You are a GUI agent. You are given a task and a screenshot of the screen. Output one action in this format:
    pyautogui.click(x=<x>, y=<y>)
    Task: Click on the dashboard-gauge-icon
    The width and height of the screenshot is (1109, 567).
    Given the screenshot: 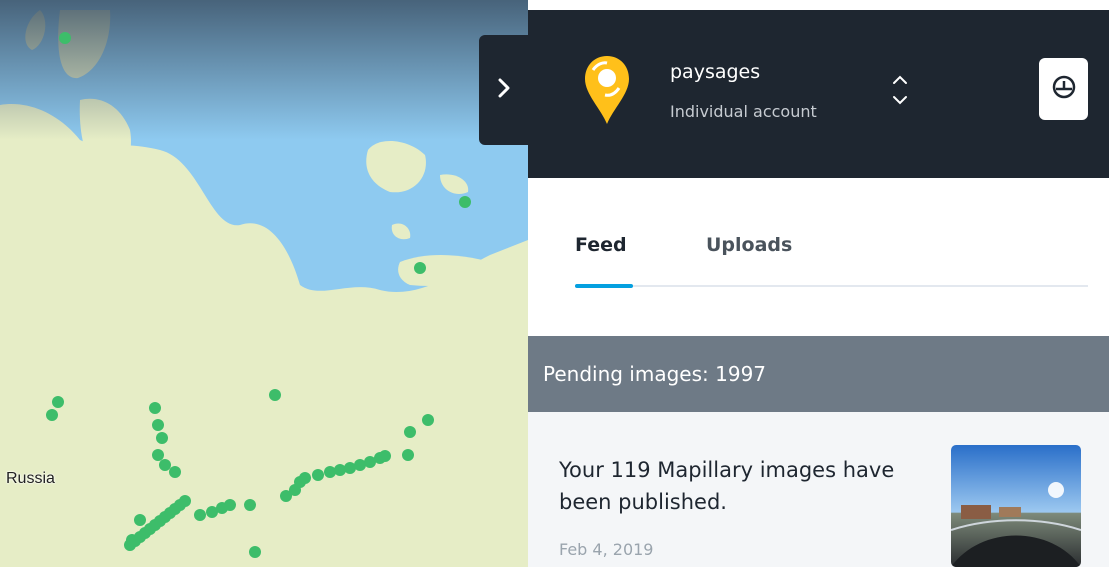 What is the action you would take?
    pyautogui.click(x=1064, y=89)
    